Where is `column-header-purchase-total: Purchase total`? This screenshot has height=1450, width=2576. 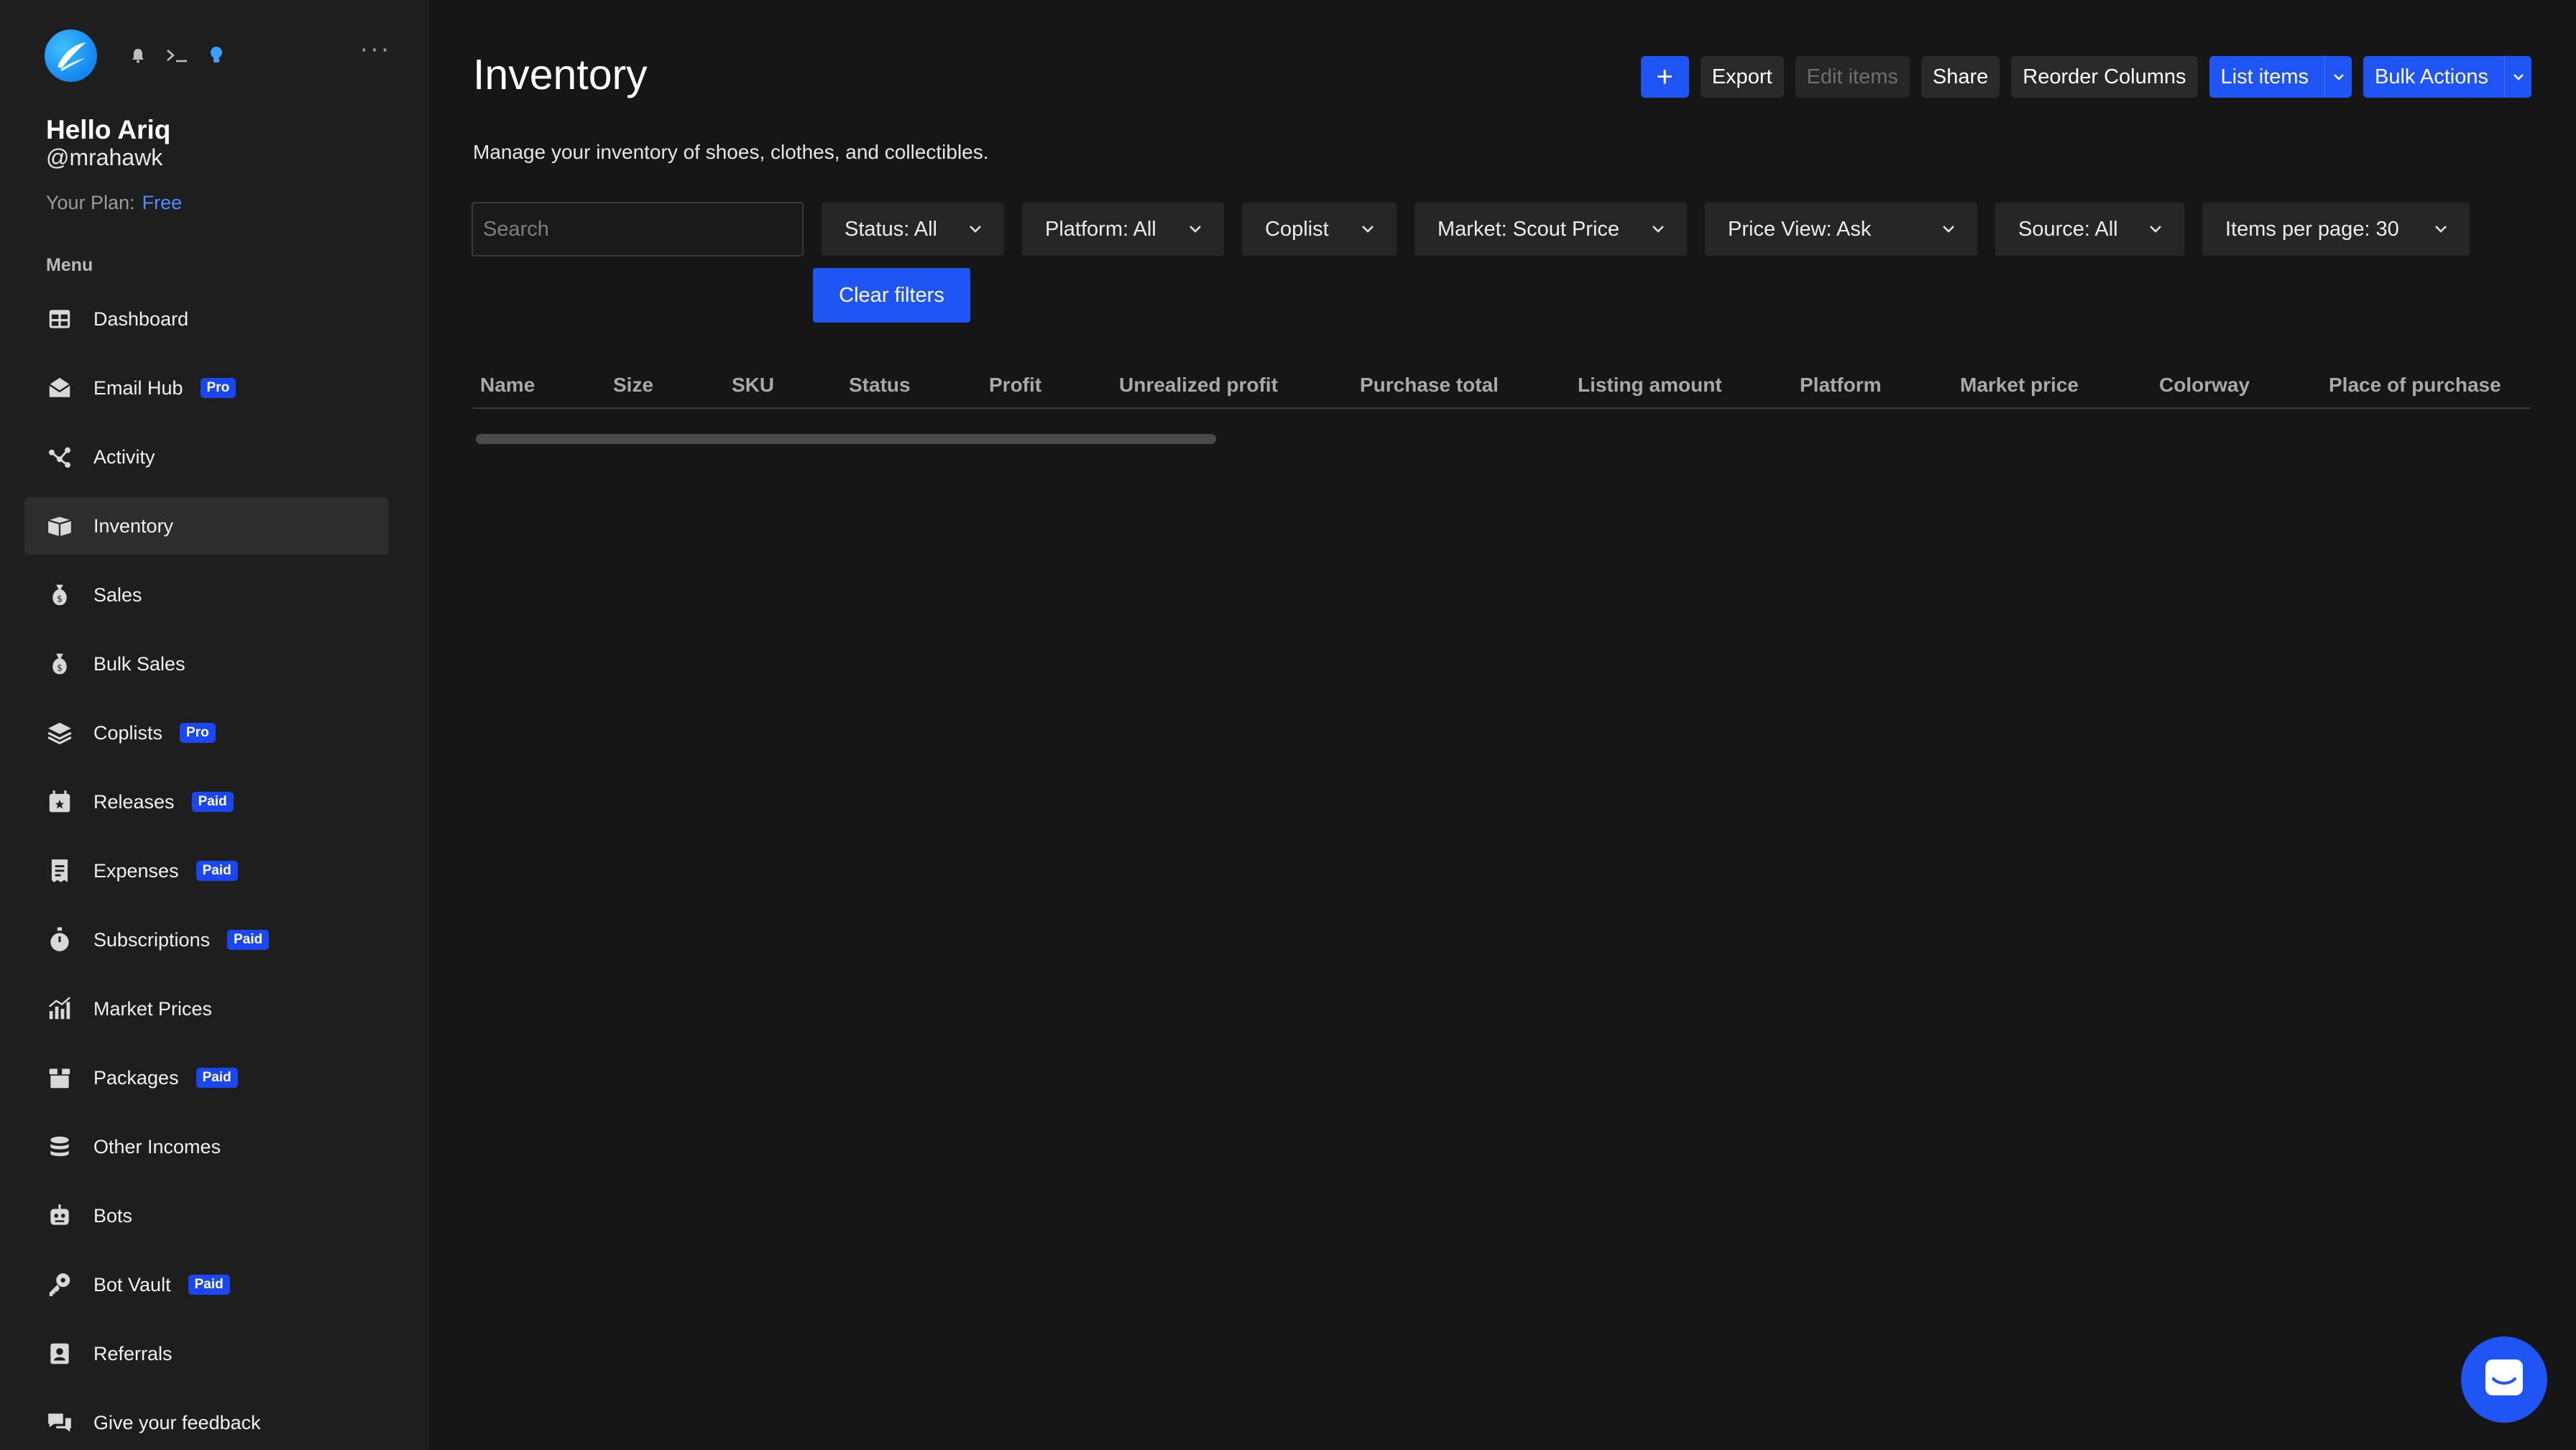 column-header-purchase-total: Purchase total is located at coordinates (1461, 385).